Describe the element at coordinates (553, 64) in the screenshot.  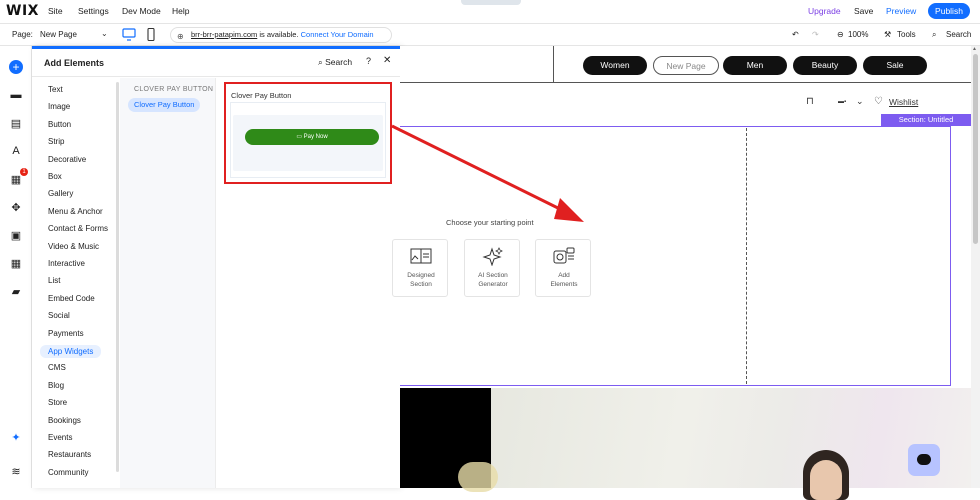
I see `header-divider` at that location.